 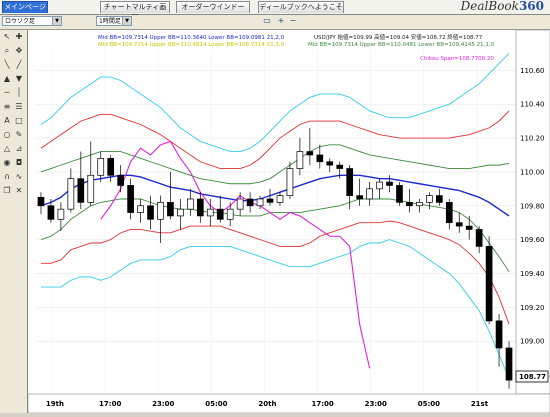 What do you see at coordinates (489, 6) in the screenshot?
I see `logo-text: DealBook` at bounding box center [489, 6].